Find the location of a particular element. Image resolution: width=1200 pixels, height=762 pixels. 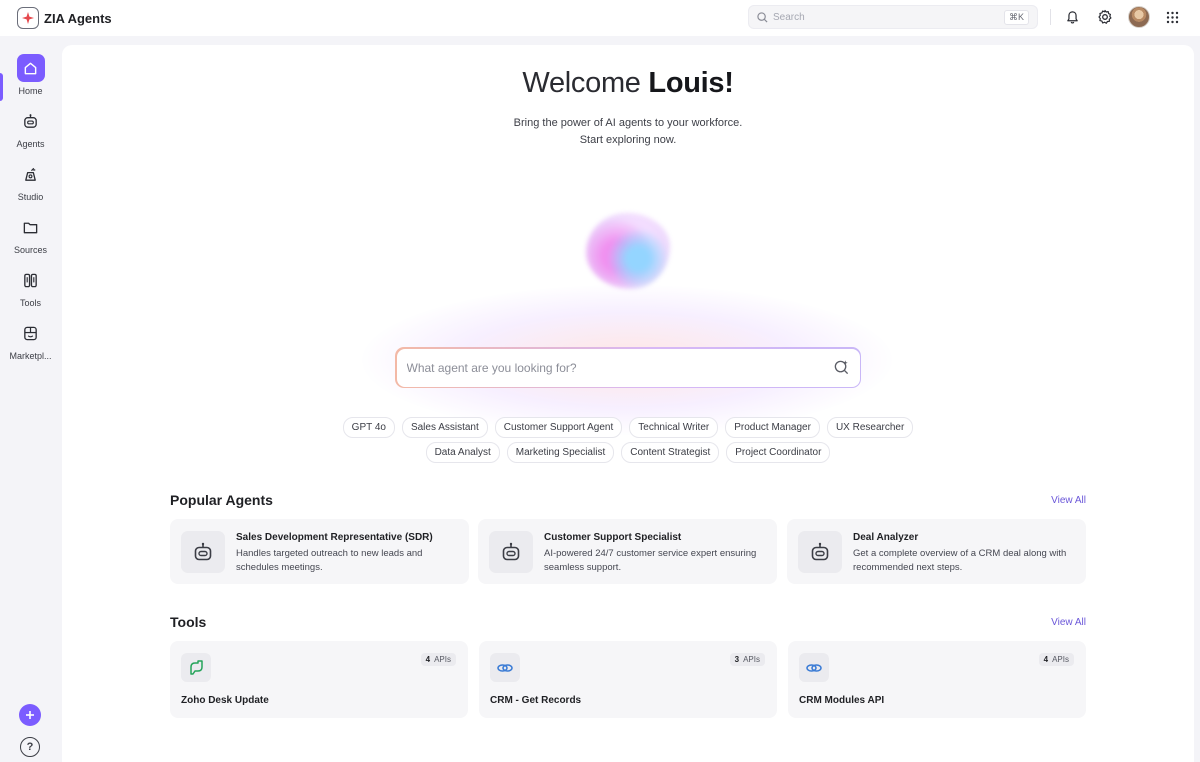

suggestion-chip: Product Manager is located at coordinates (772, 427).